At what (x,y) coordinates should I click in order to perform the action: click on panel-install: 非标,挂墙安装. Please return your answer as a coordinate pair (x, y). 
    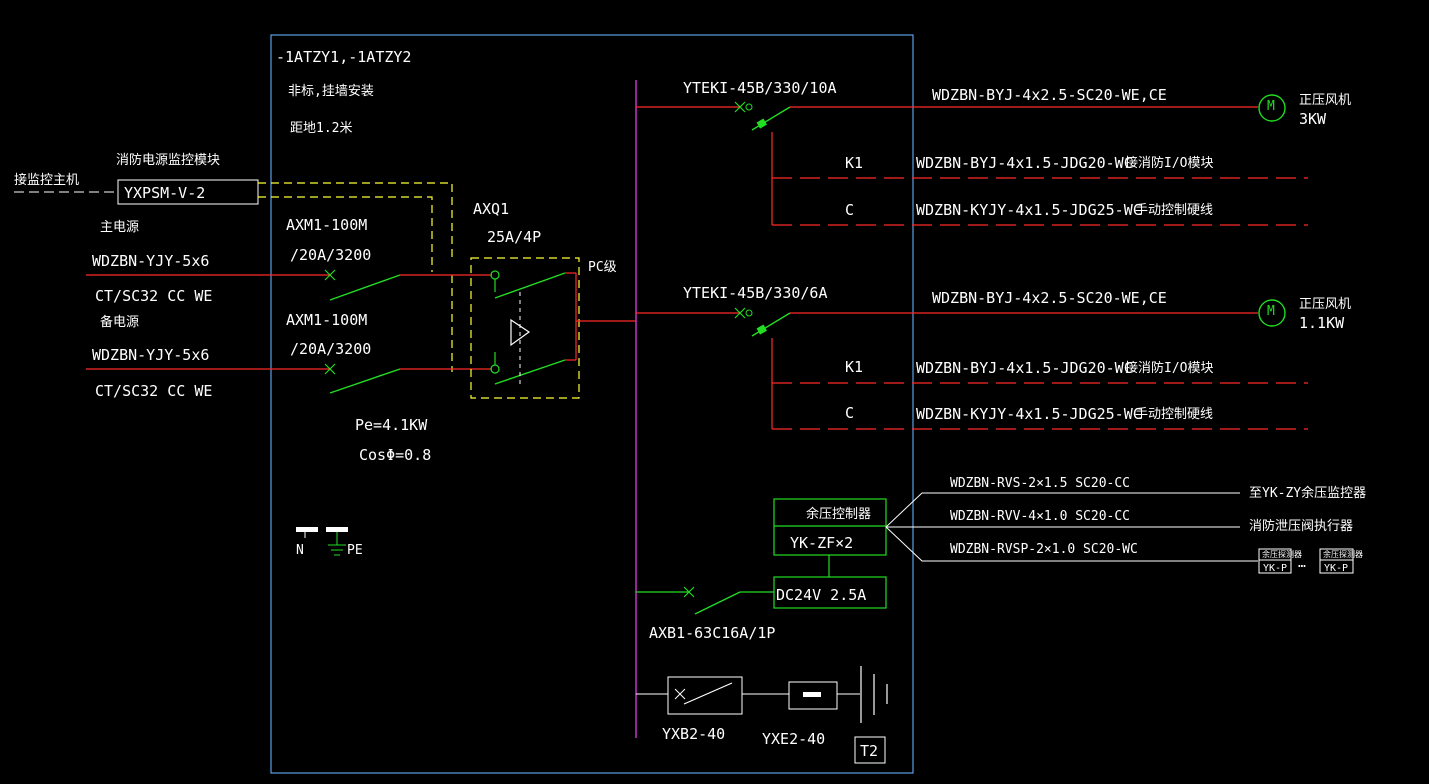
    Looking at the image, I should click on (331, 91).